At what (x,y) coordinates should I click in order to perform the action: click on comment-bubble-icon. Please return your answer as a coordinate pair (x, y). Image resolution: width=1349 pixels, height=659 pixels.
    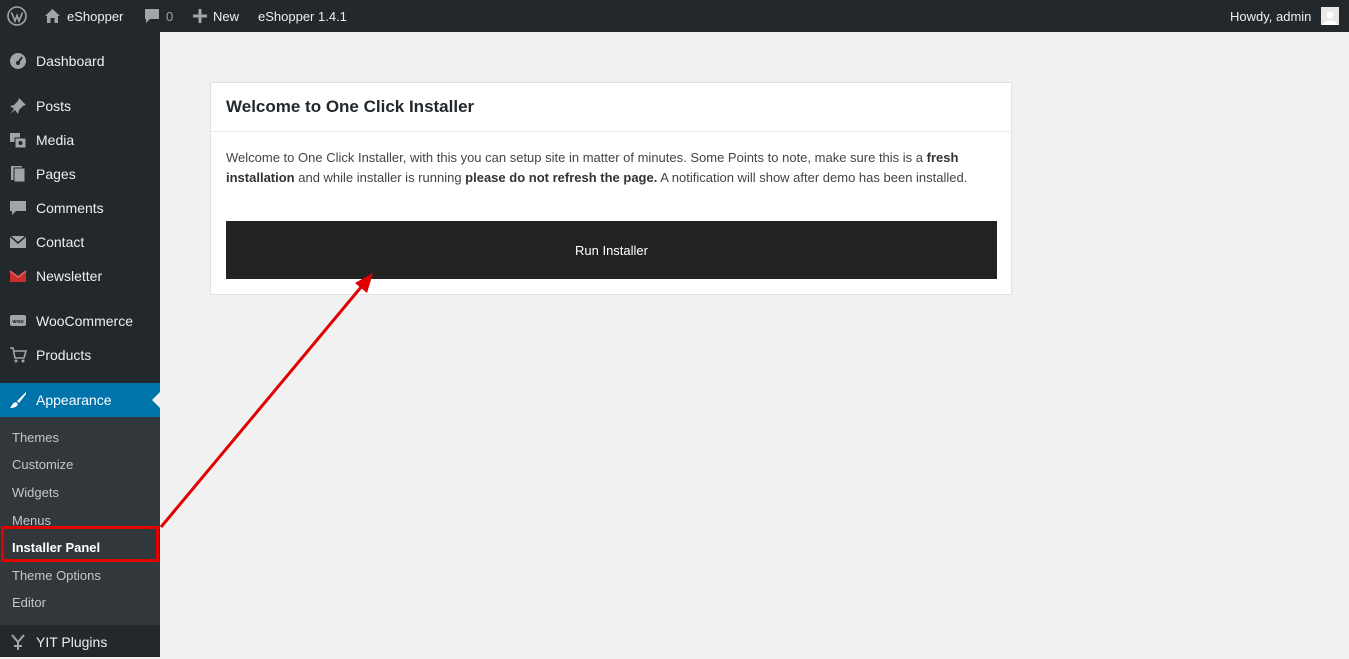
    Looking at the image, I should click on (152, 16).